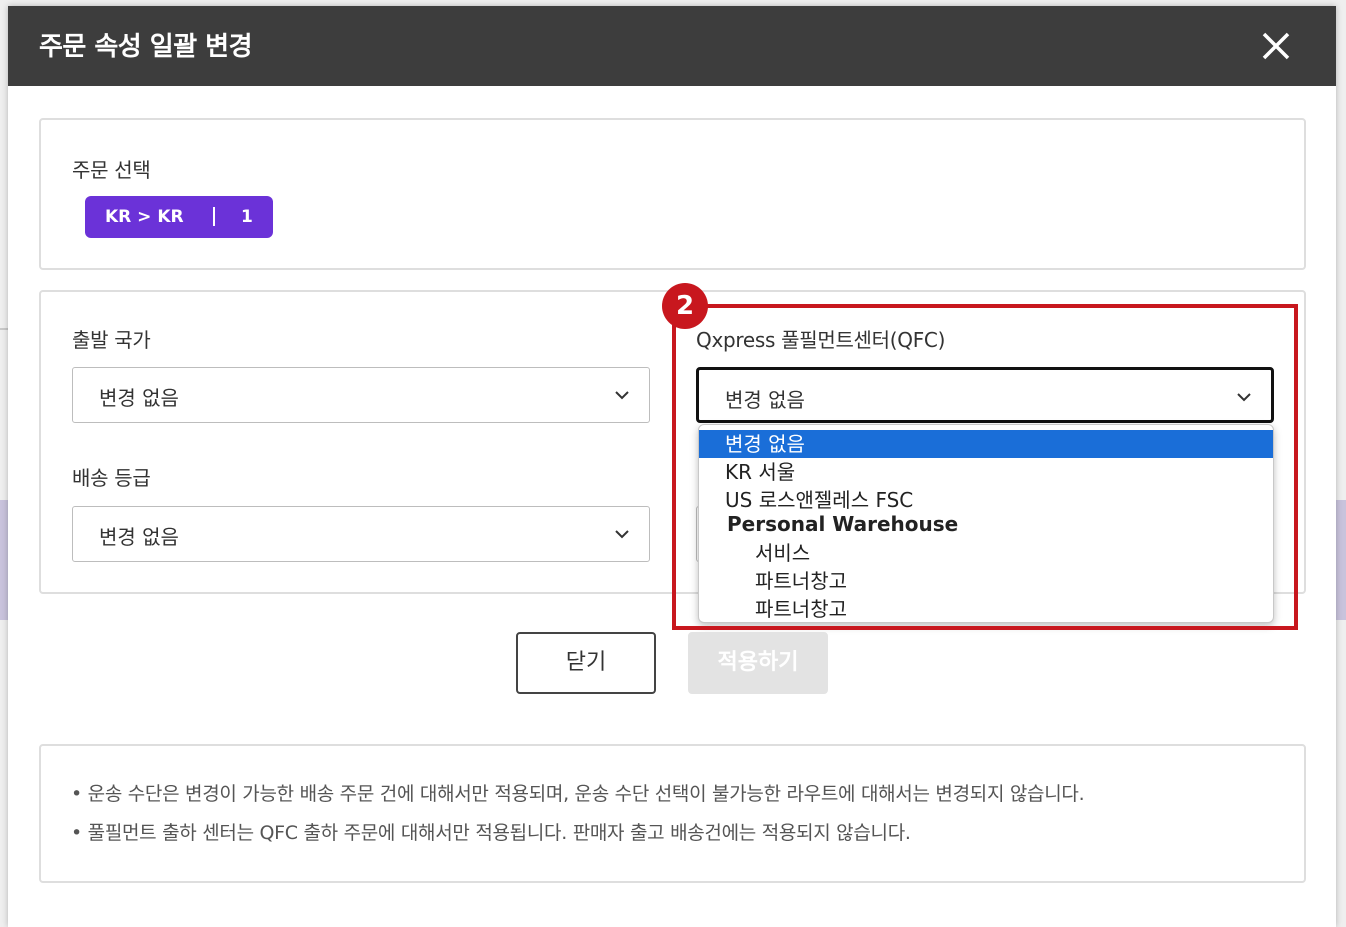  I want to click on departure-country-label: 출발 국가, so click(111, 340).